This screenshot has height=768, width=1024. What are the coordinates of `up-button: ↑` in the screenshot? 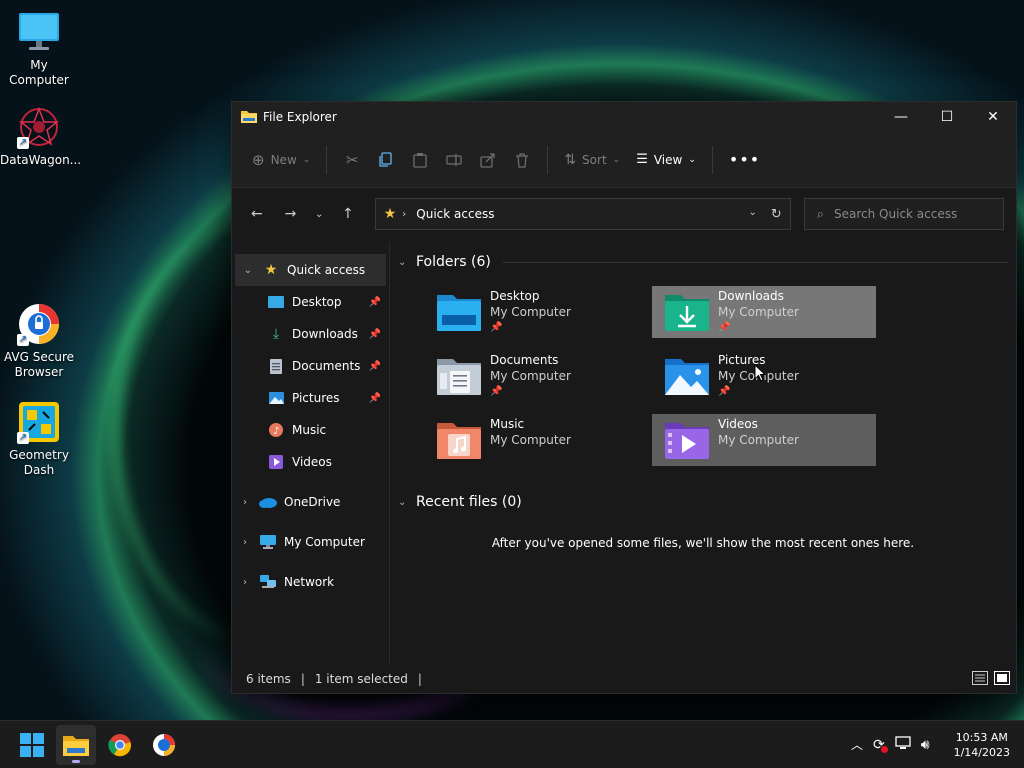 It's located at (348, 214).